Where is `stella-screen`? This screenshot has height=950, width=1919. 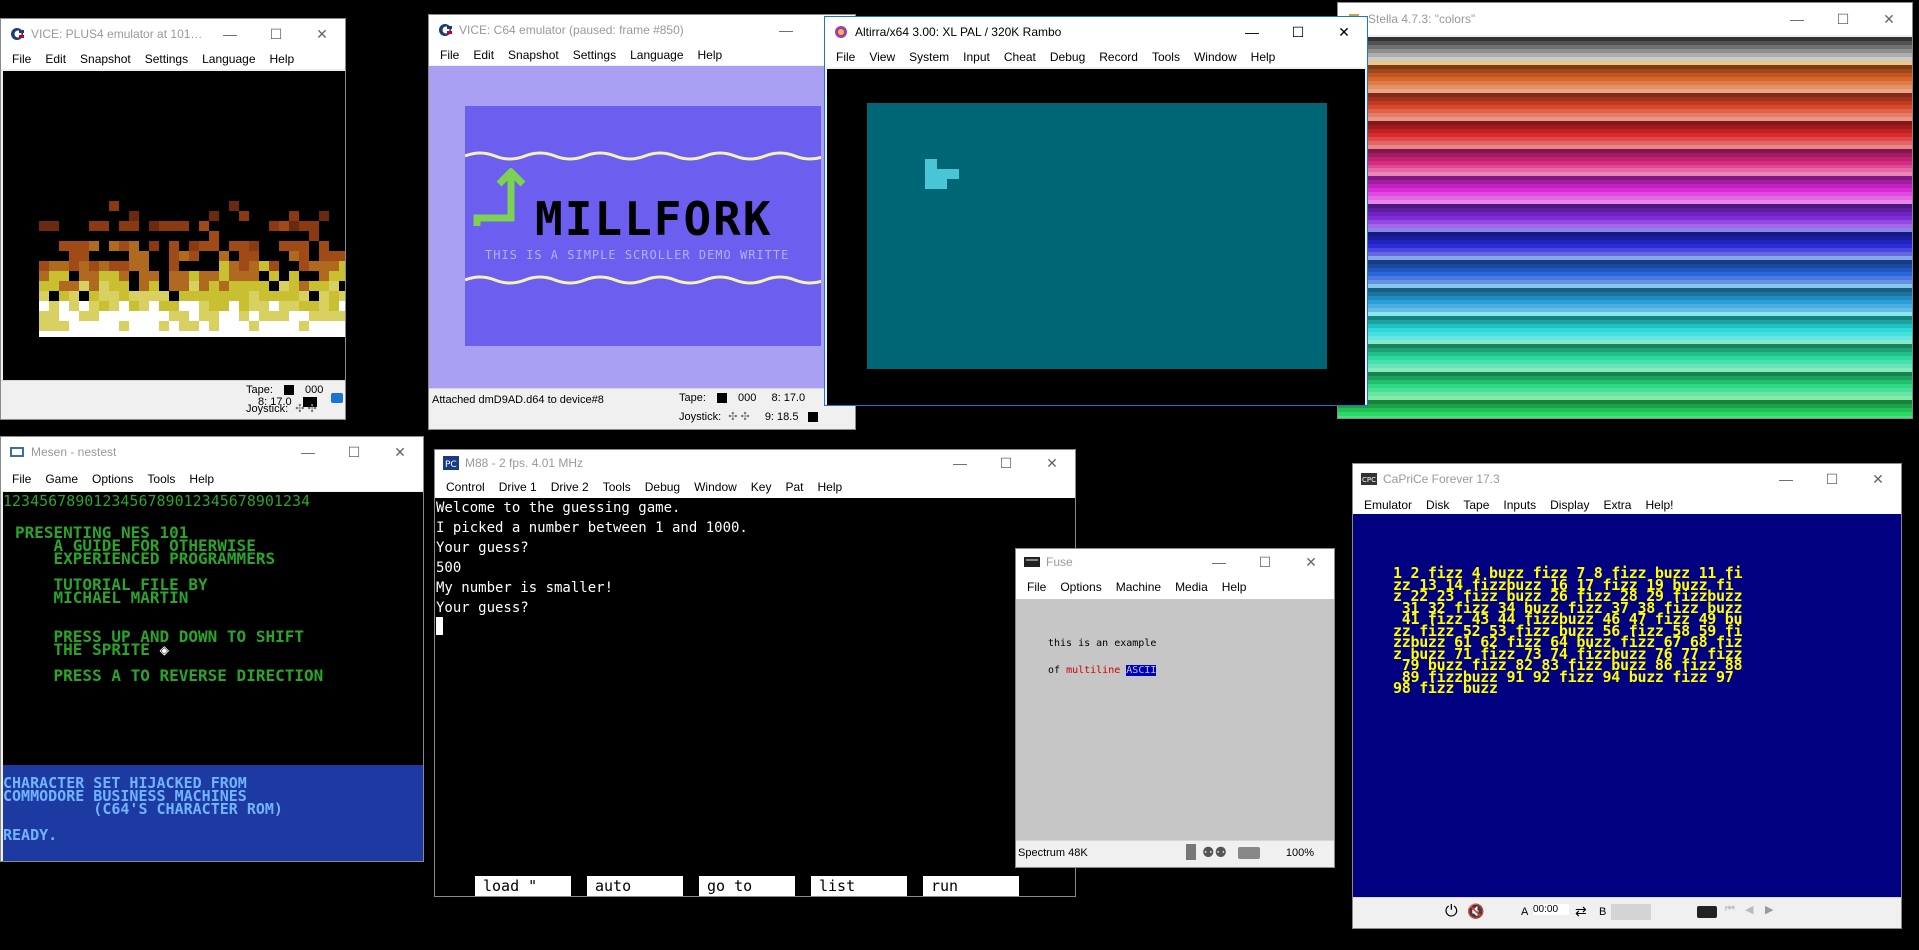
stella-screen is located at coordinates (1625, 227).